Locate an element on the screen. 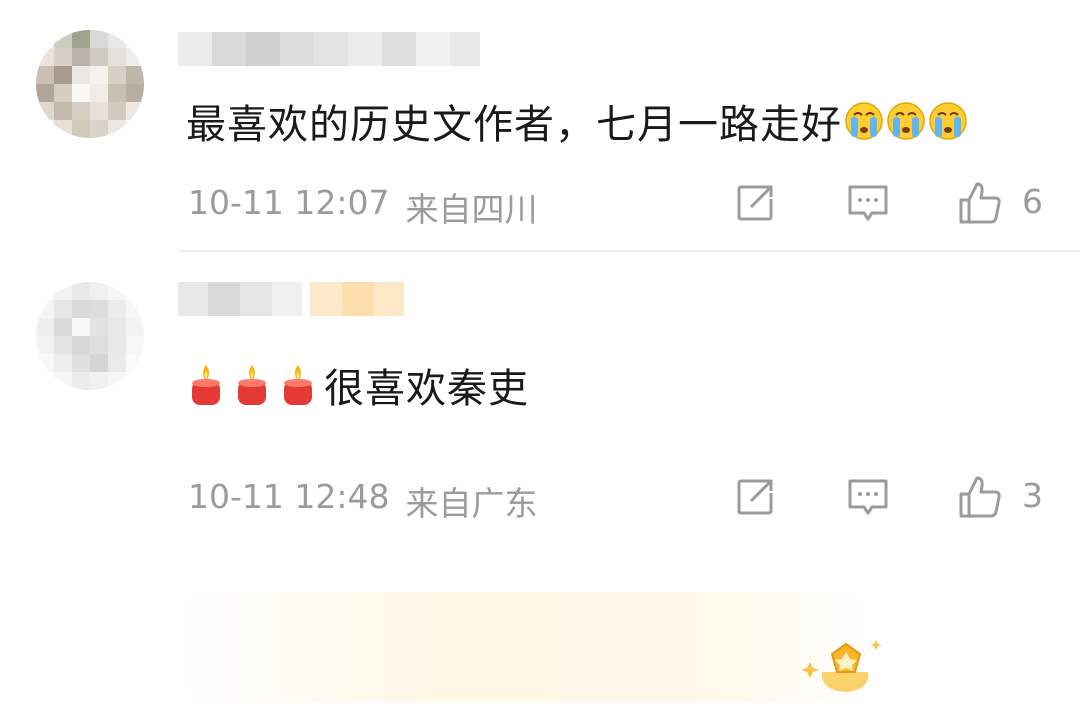 The width and height of the screenshot is (1080, 706). comment-actions: 6 is located at coordinates (540, 203).